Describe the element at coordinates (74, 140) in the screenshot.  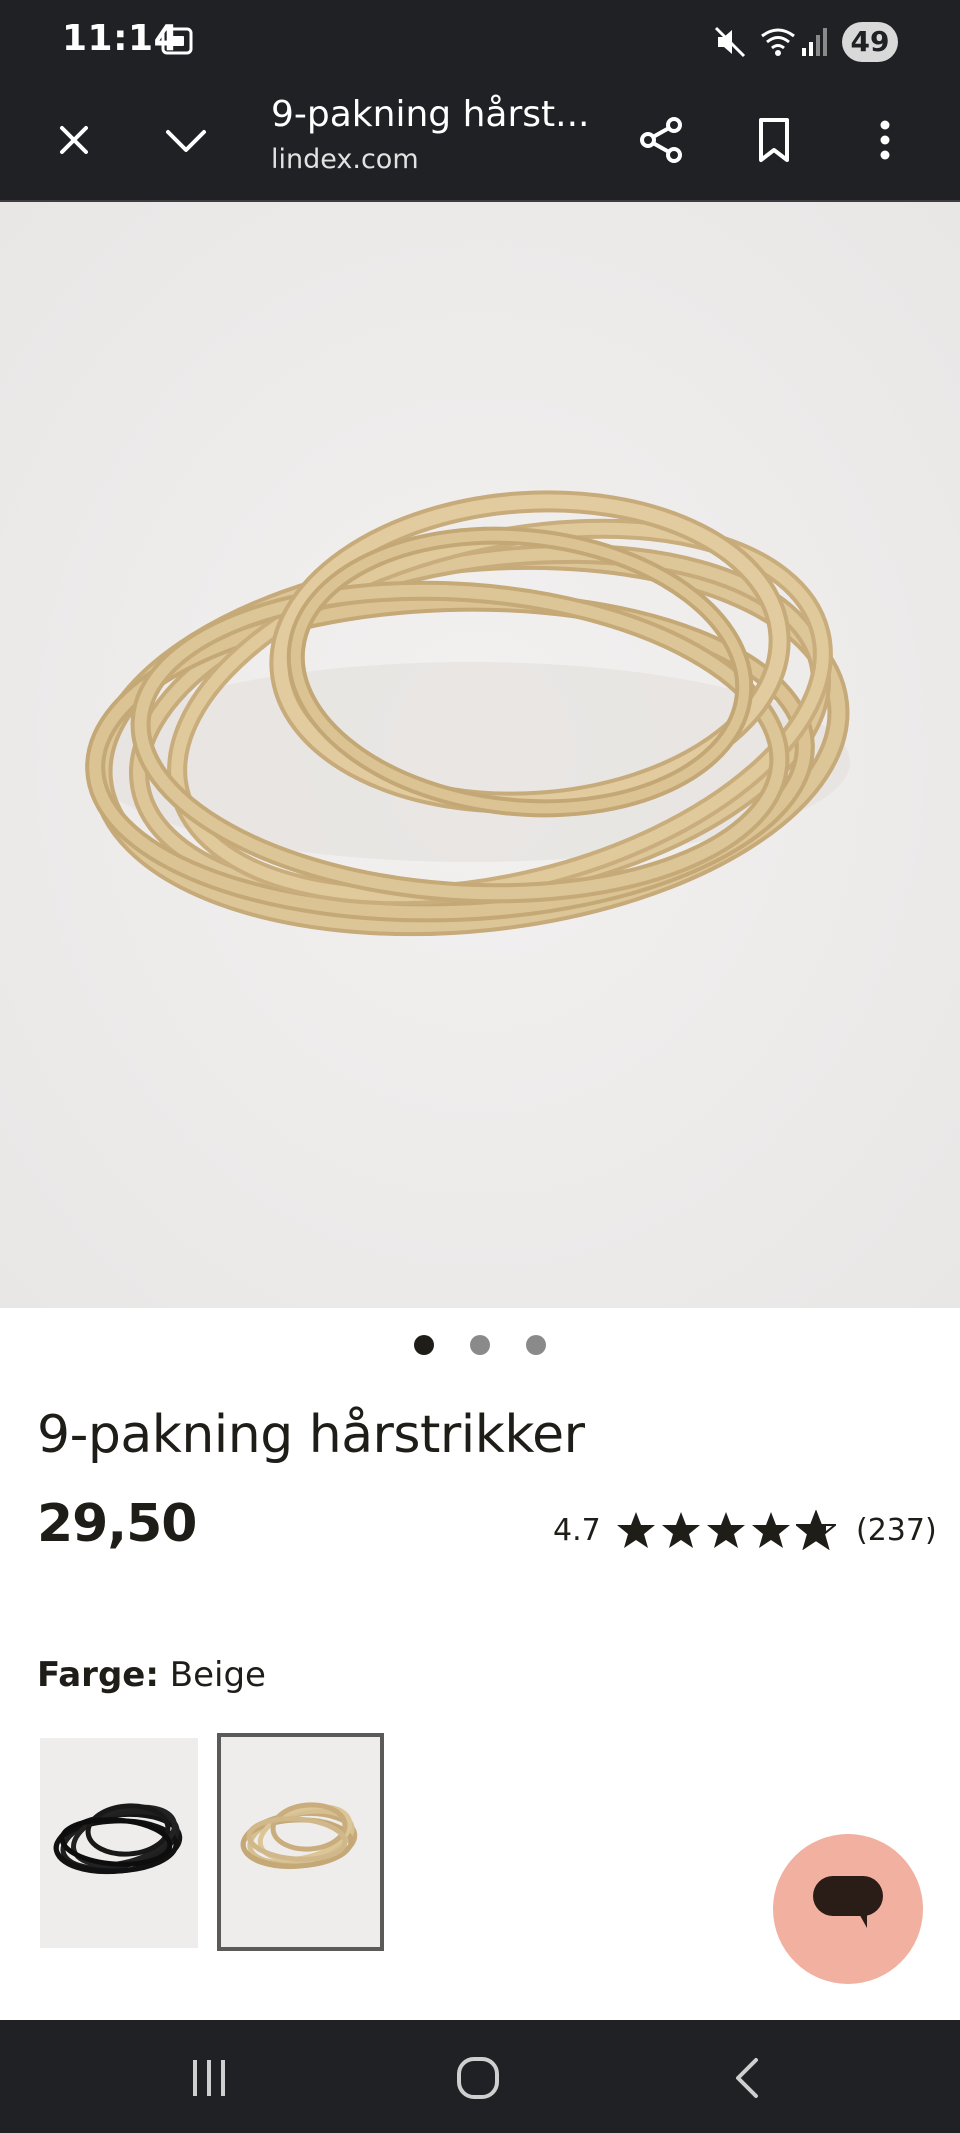
I see `close-icon` at that location.